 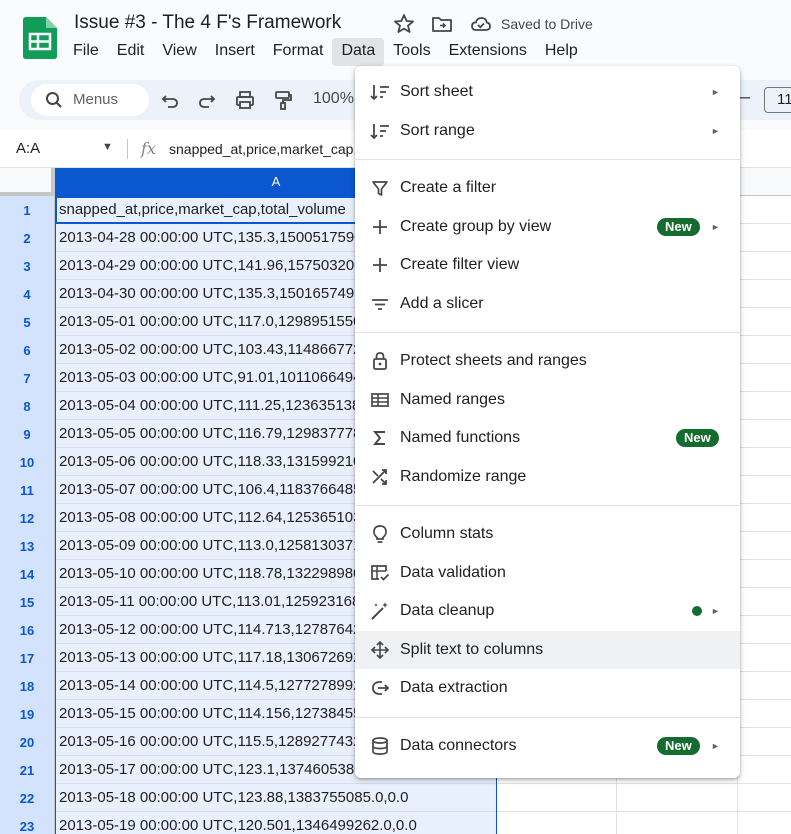 I want to click on row-header: 17, so click(x=27, y=658).